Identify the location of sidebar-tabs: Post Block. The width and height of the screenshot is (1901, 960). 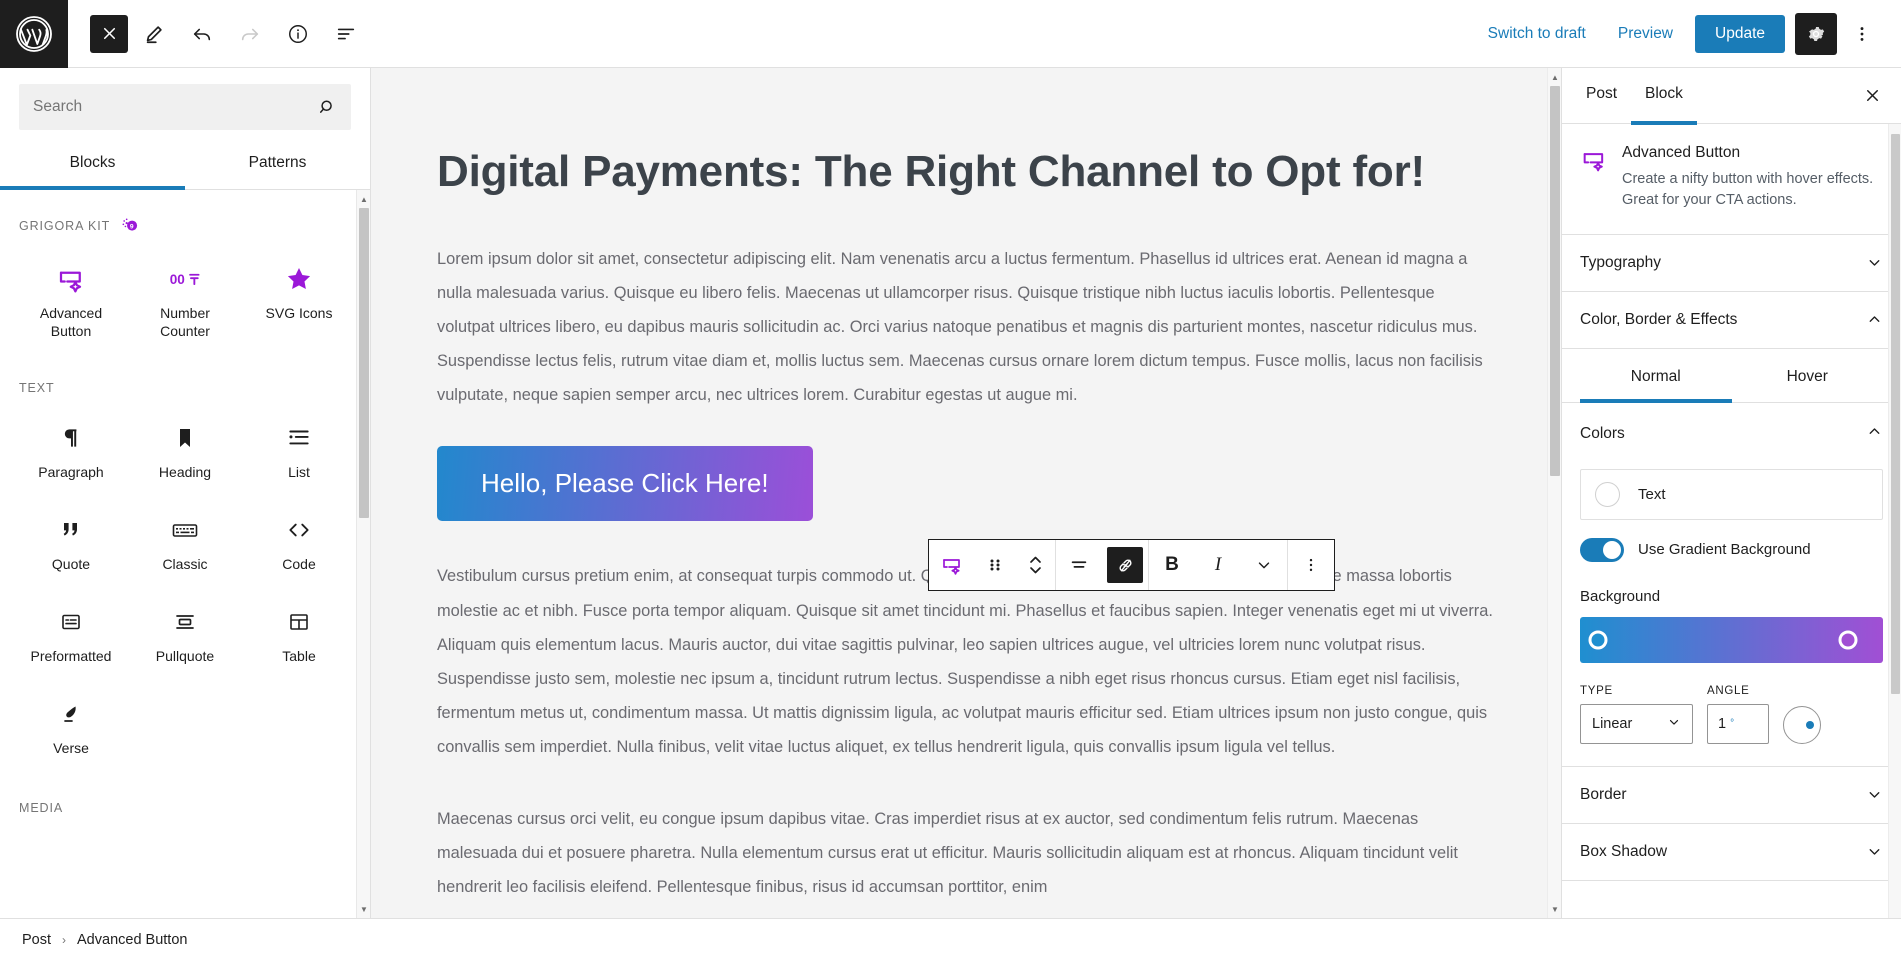
(1731, 96).